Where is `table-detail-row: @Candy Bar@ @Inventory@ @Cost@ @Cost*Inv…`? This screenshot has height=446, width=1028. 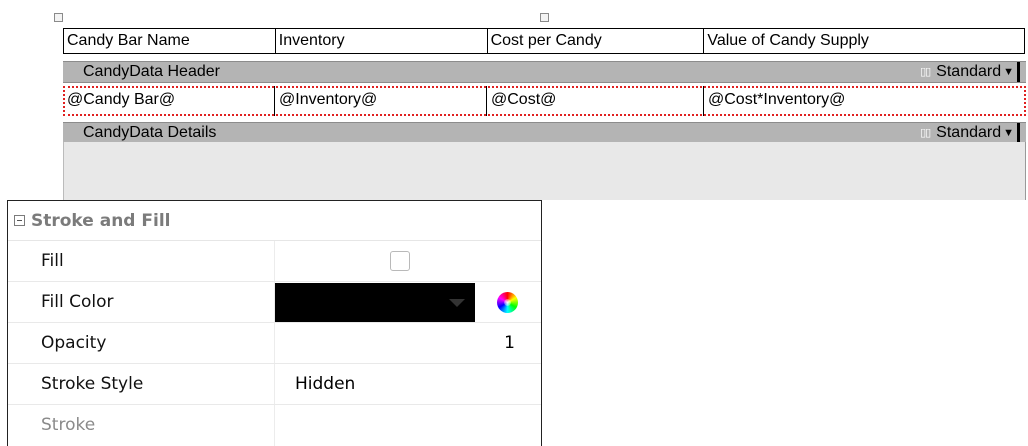 table-detail-row: @Candy Bar@ @Inventory@ @Cost@ @Cost*Inv… is located at coordinates (544, 101).